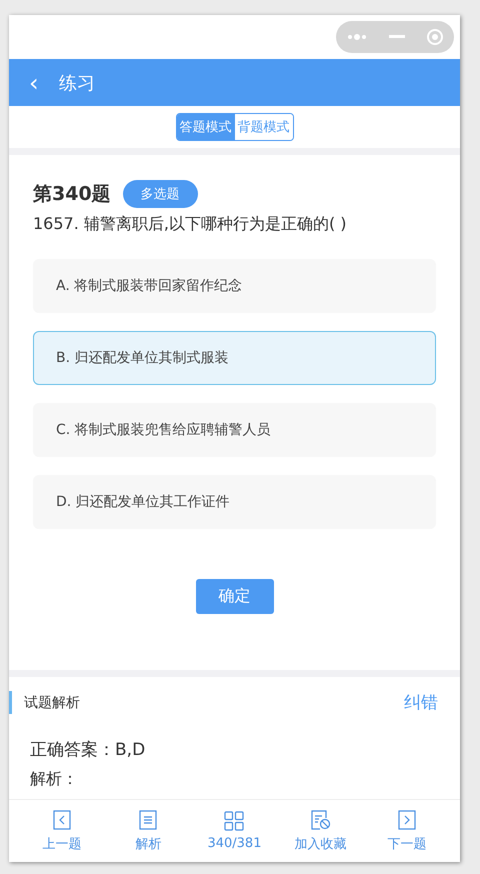 The image size is (480, 874). I want to click on mode-tab: 背题模式, so click(263, 127).